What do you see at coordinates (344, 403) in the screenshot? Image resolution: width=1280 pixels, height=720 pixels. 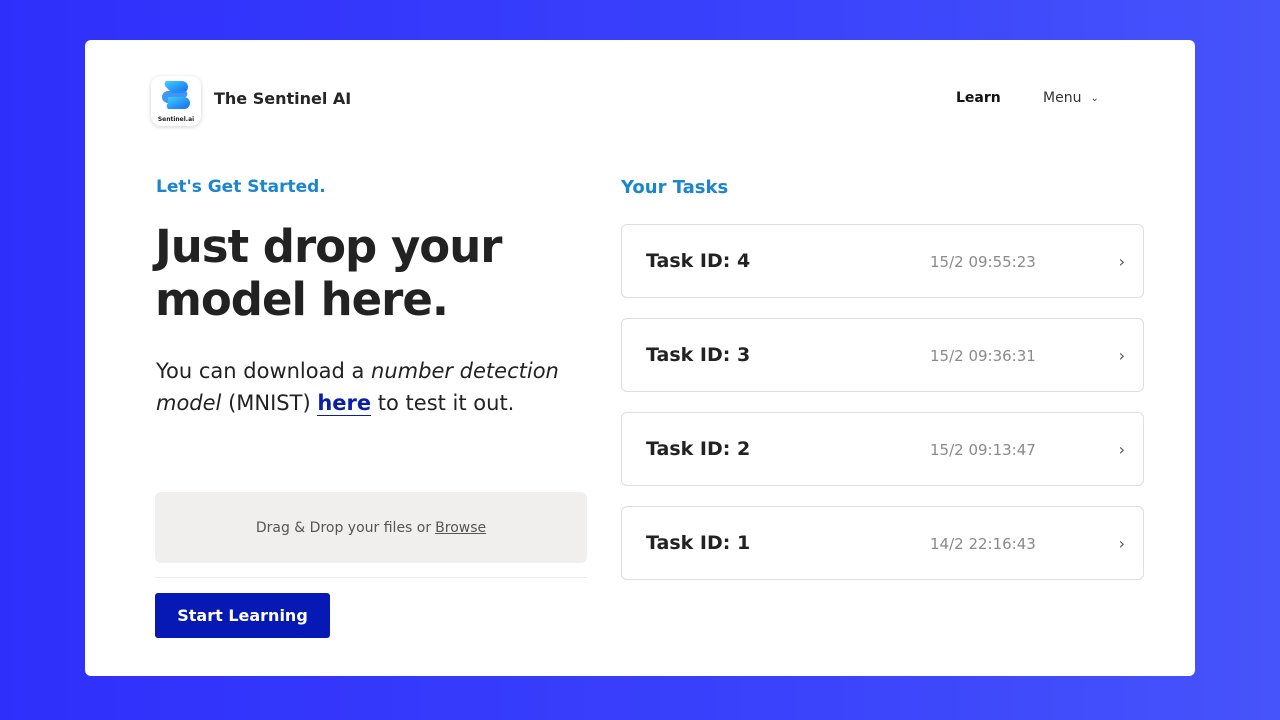 I see `download-model-link: here` at bounding box center [344, 403].